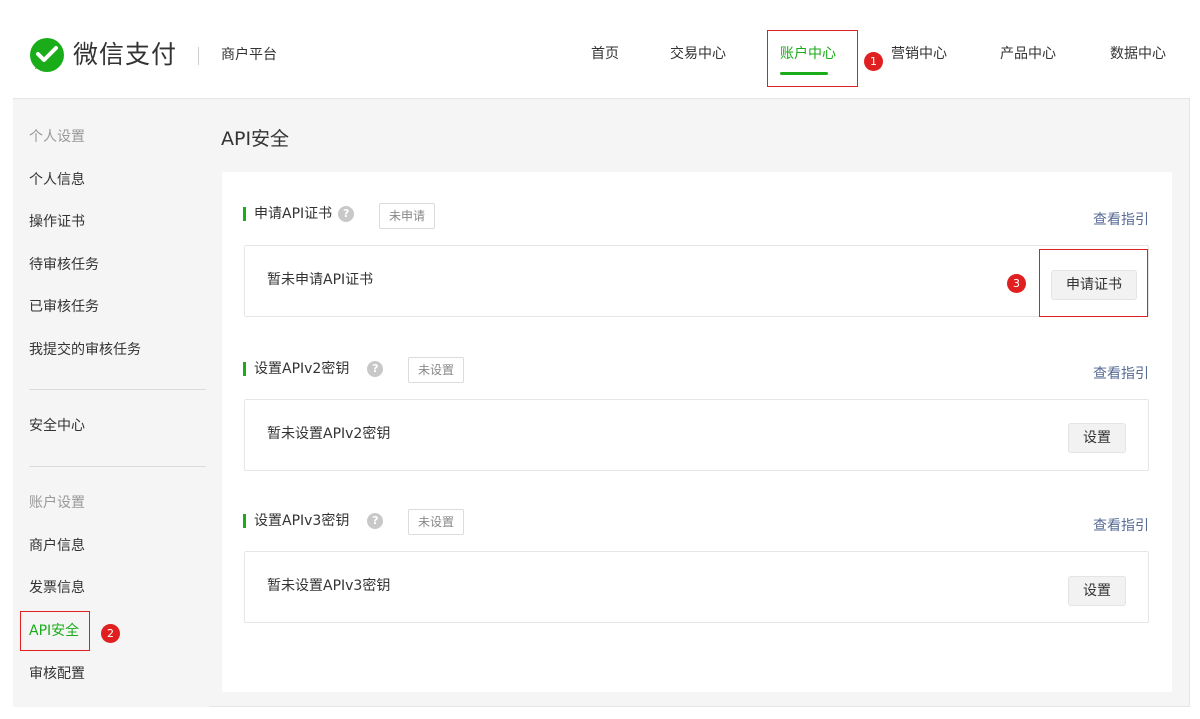  I want to click on card-apiv2-key: 暂未设置APIv2密钥, so click(696, 435).